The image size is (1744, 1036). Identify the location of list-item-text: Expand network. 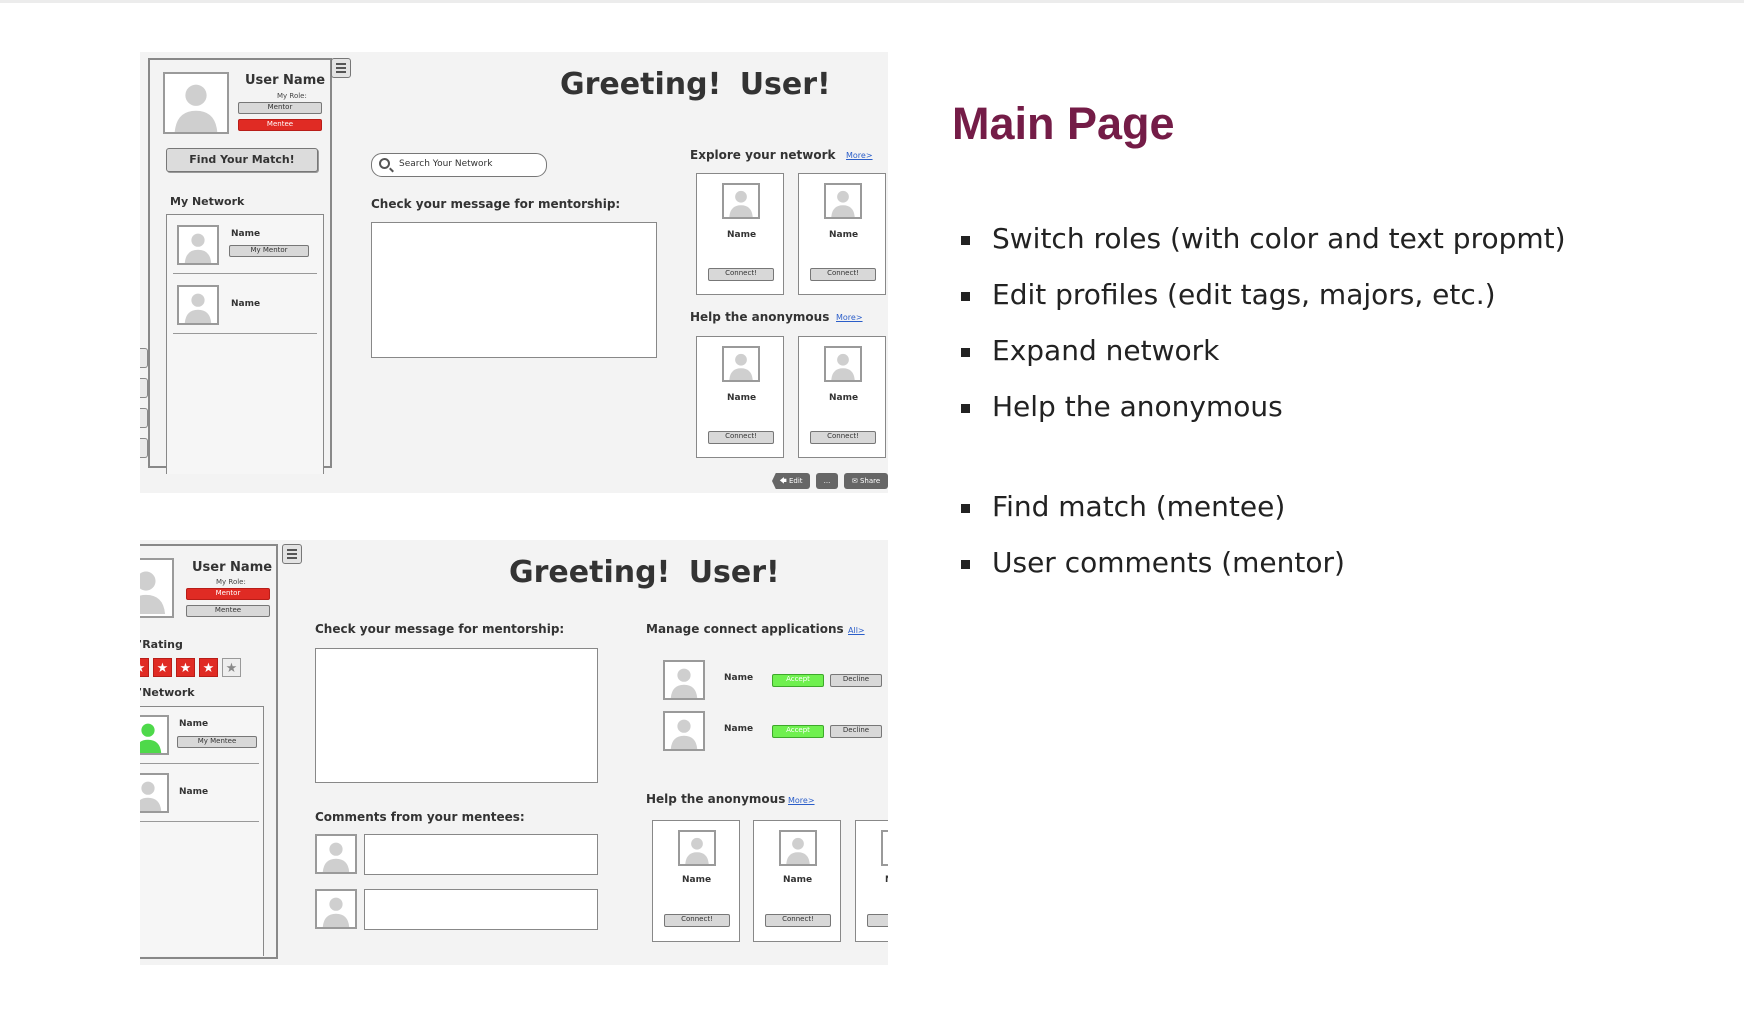
(1106, 350).